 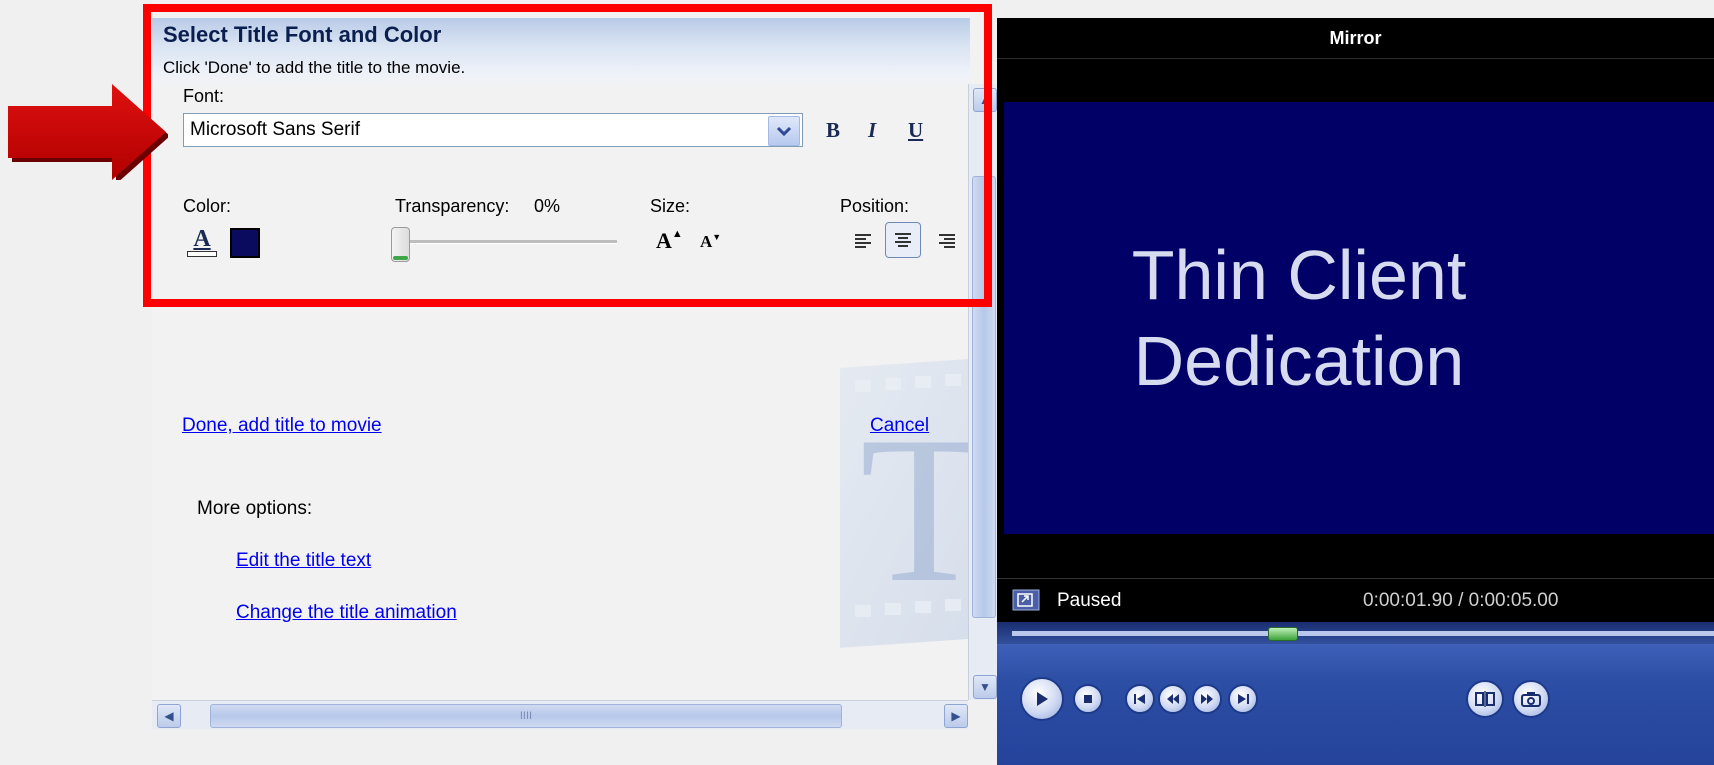 I want to click on stop-button, so click(x=1088, y=699).